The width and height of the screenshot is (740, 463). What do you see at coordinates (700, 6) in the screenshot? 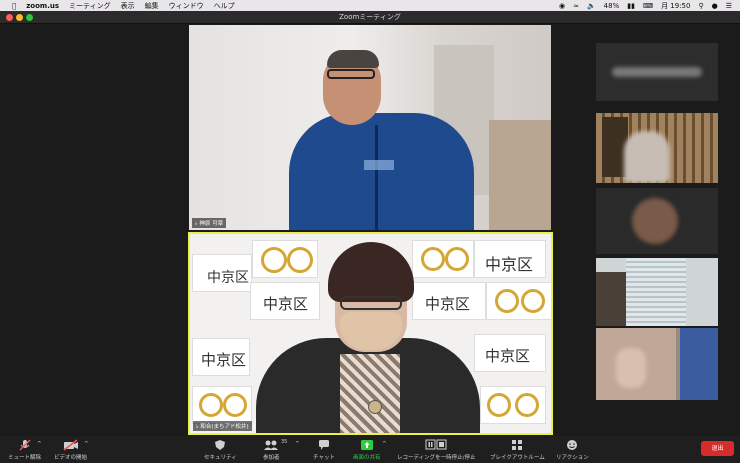
I see `search-icon: ⚲` at bounding box center [700, 6].